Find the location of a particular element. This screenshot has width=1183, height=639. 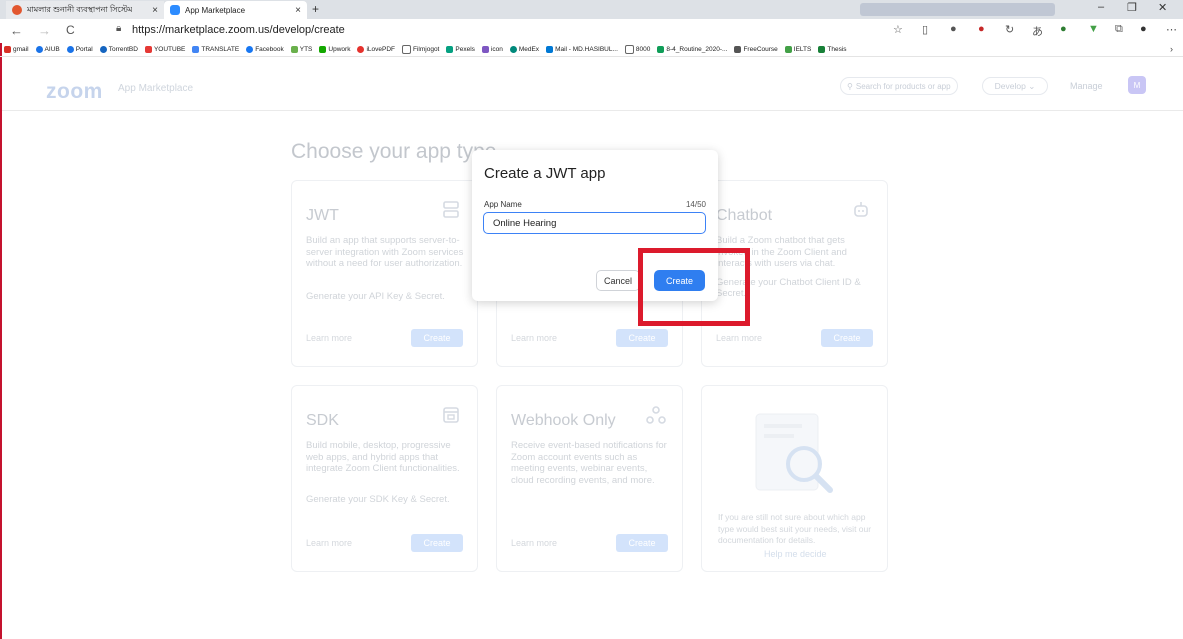

translate-icon: あ is located at coordinates (1037, 31).